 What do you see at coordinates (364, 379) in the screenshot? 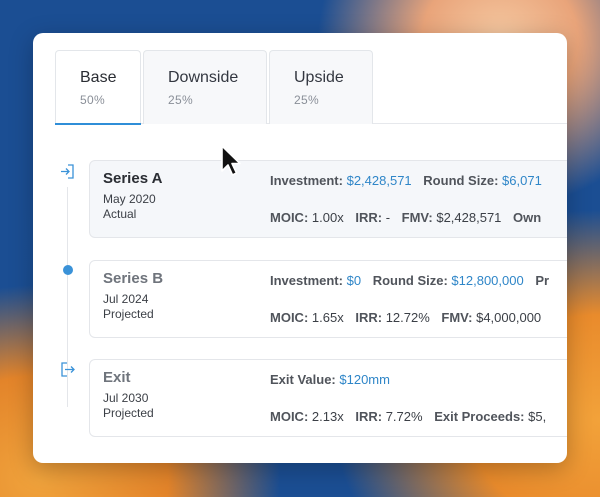
I see `exit-value: $120mm` at bounding box center [364, 379].